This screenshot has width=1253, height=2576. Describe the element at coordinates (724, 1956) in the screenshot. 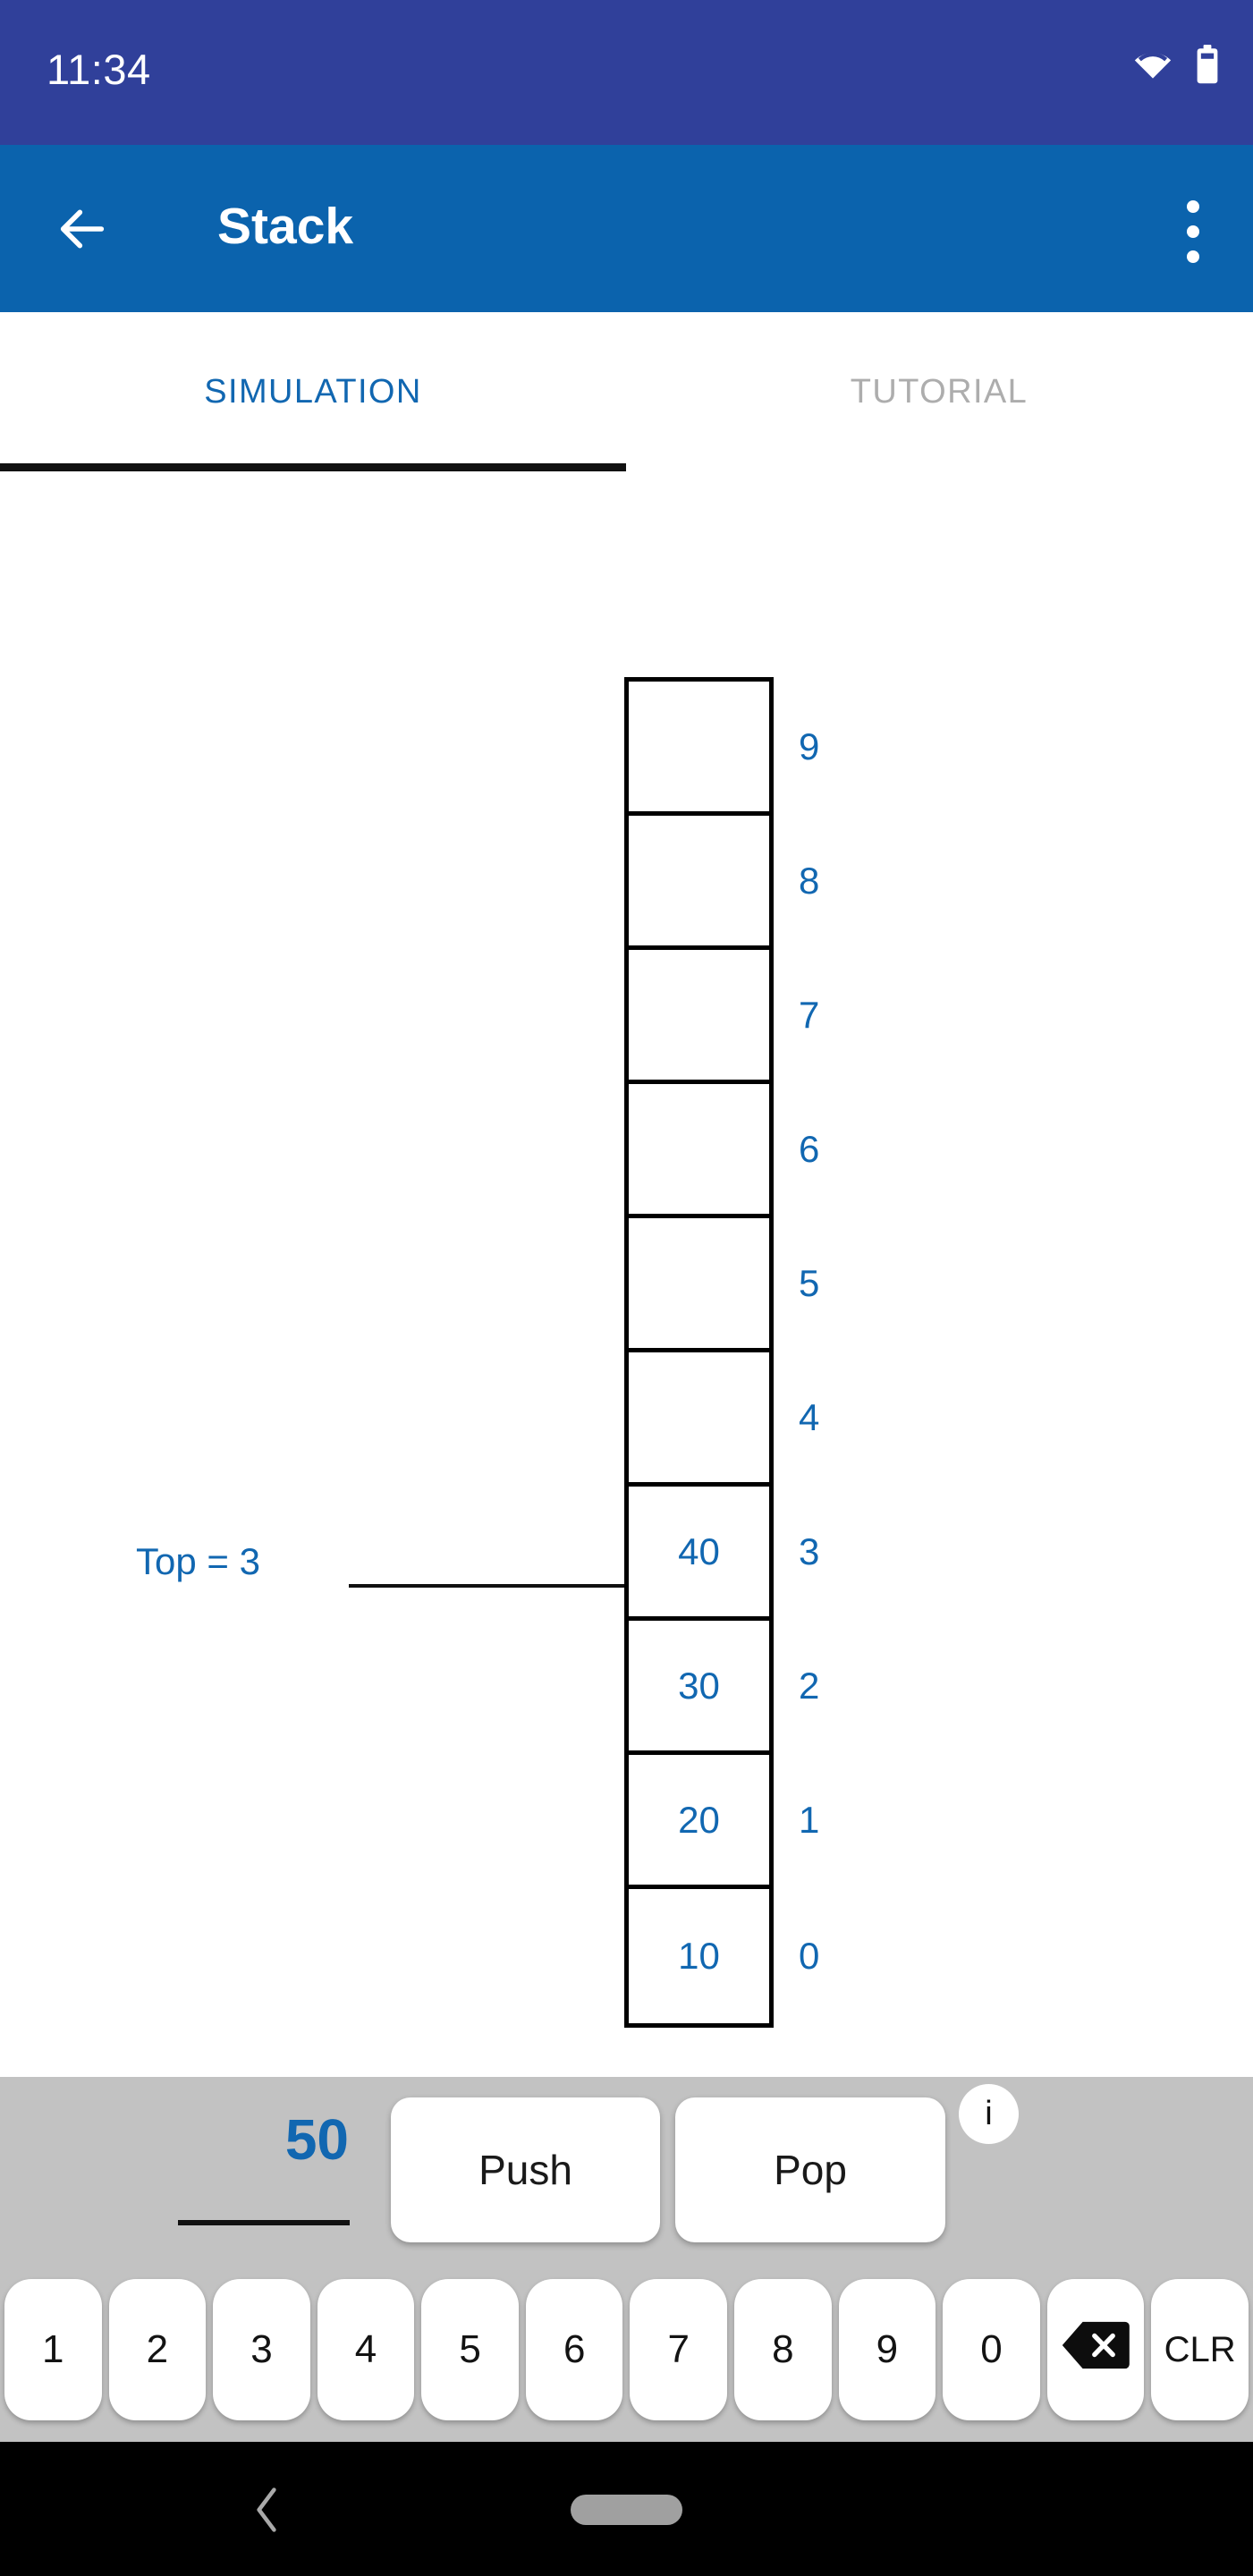

I see `stack-cell: 10 0` at that location.